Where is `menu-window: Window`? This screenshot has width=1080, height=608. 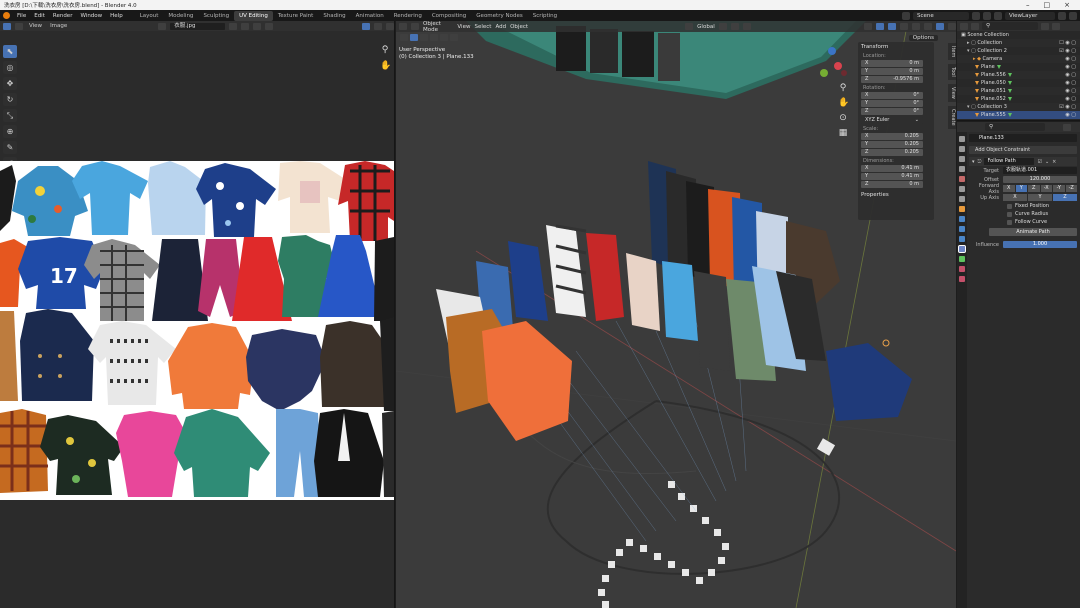
menu-window: Window is located at coordinates (91, 16).